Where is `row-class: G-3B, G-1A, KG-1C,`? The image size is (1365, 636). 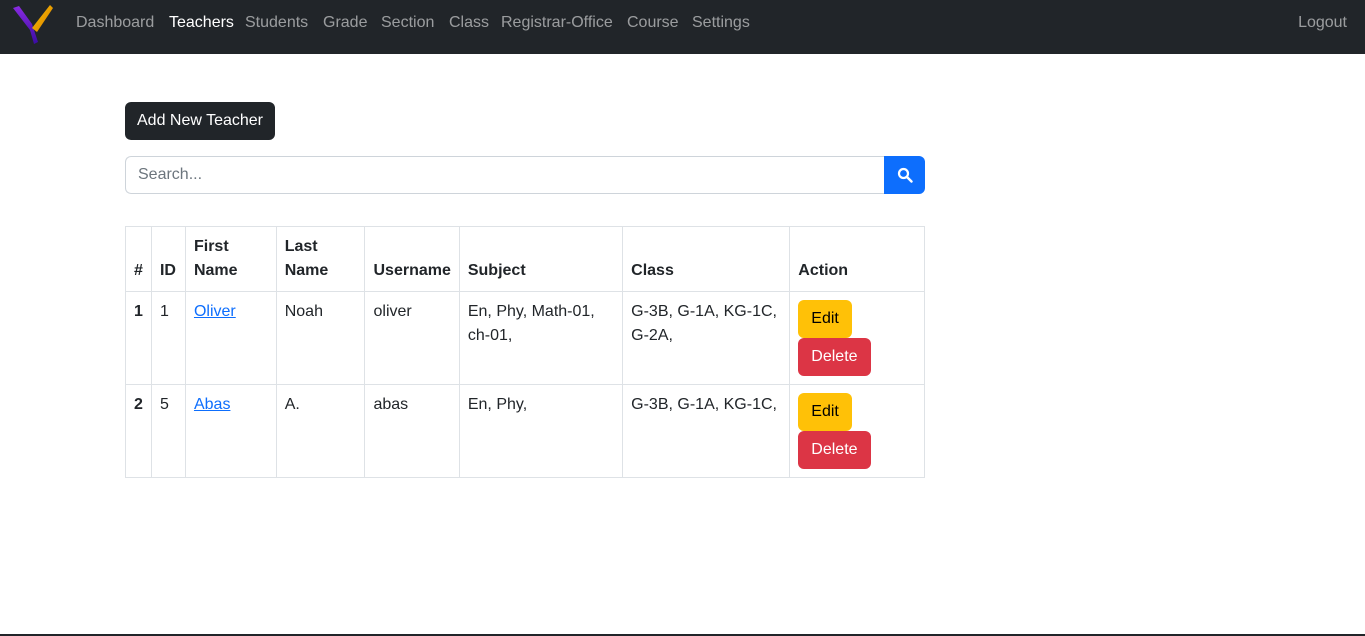
row-class: G-3B, G-1A, KG-1C, is located at coordinates (706, 431).